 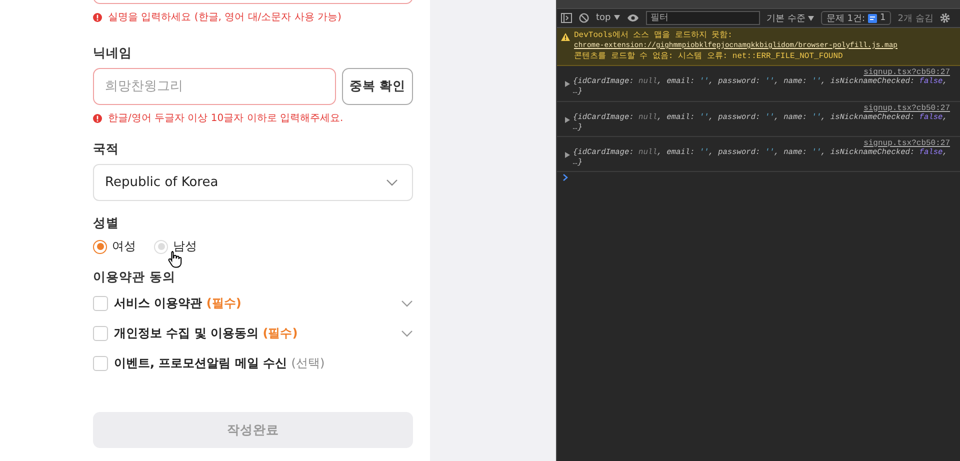 I want to click on radio-label: 여성, so click(x=124, y=246).